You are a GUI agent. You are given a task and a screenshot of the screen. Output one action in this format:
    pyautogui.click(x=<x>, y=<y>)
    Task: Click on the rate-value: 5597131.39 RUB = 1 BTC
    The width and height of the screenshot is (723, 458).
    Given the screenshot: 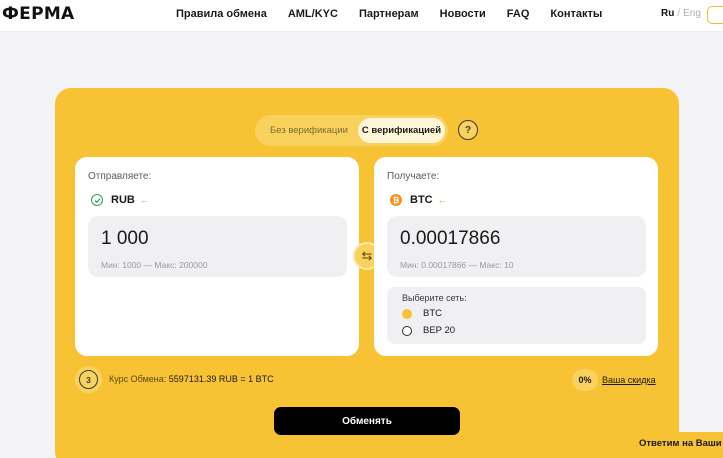 What is the action you would take?
    pyautogui.click(x=221, y=379)
    